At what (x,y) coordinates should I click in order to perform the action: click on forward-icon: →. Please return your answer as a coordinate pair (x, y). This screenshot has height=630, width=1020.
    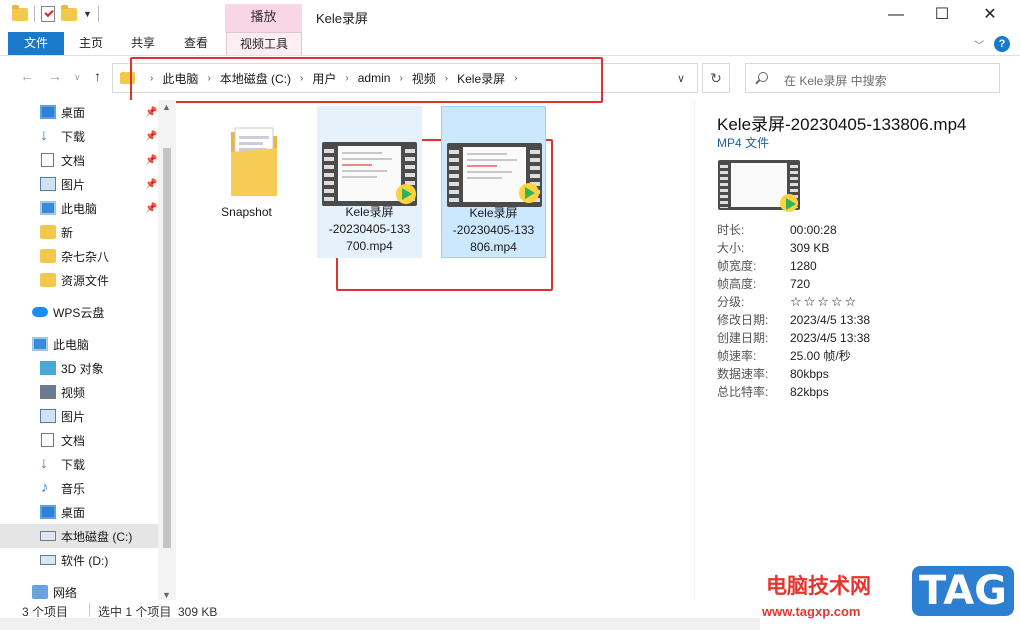
    Looking at the image, I should click on (55, 76).